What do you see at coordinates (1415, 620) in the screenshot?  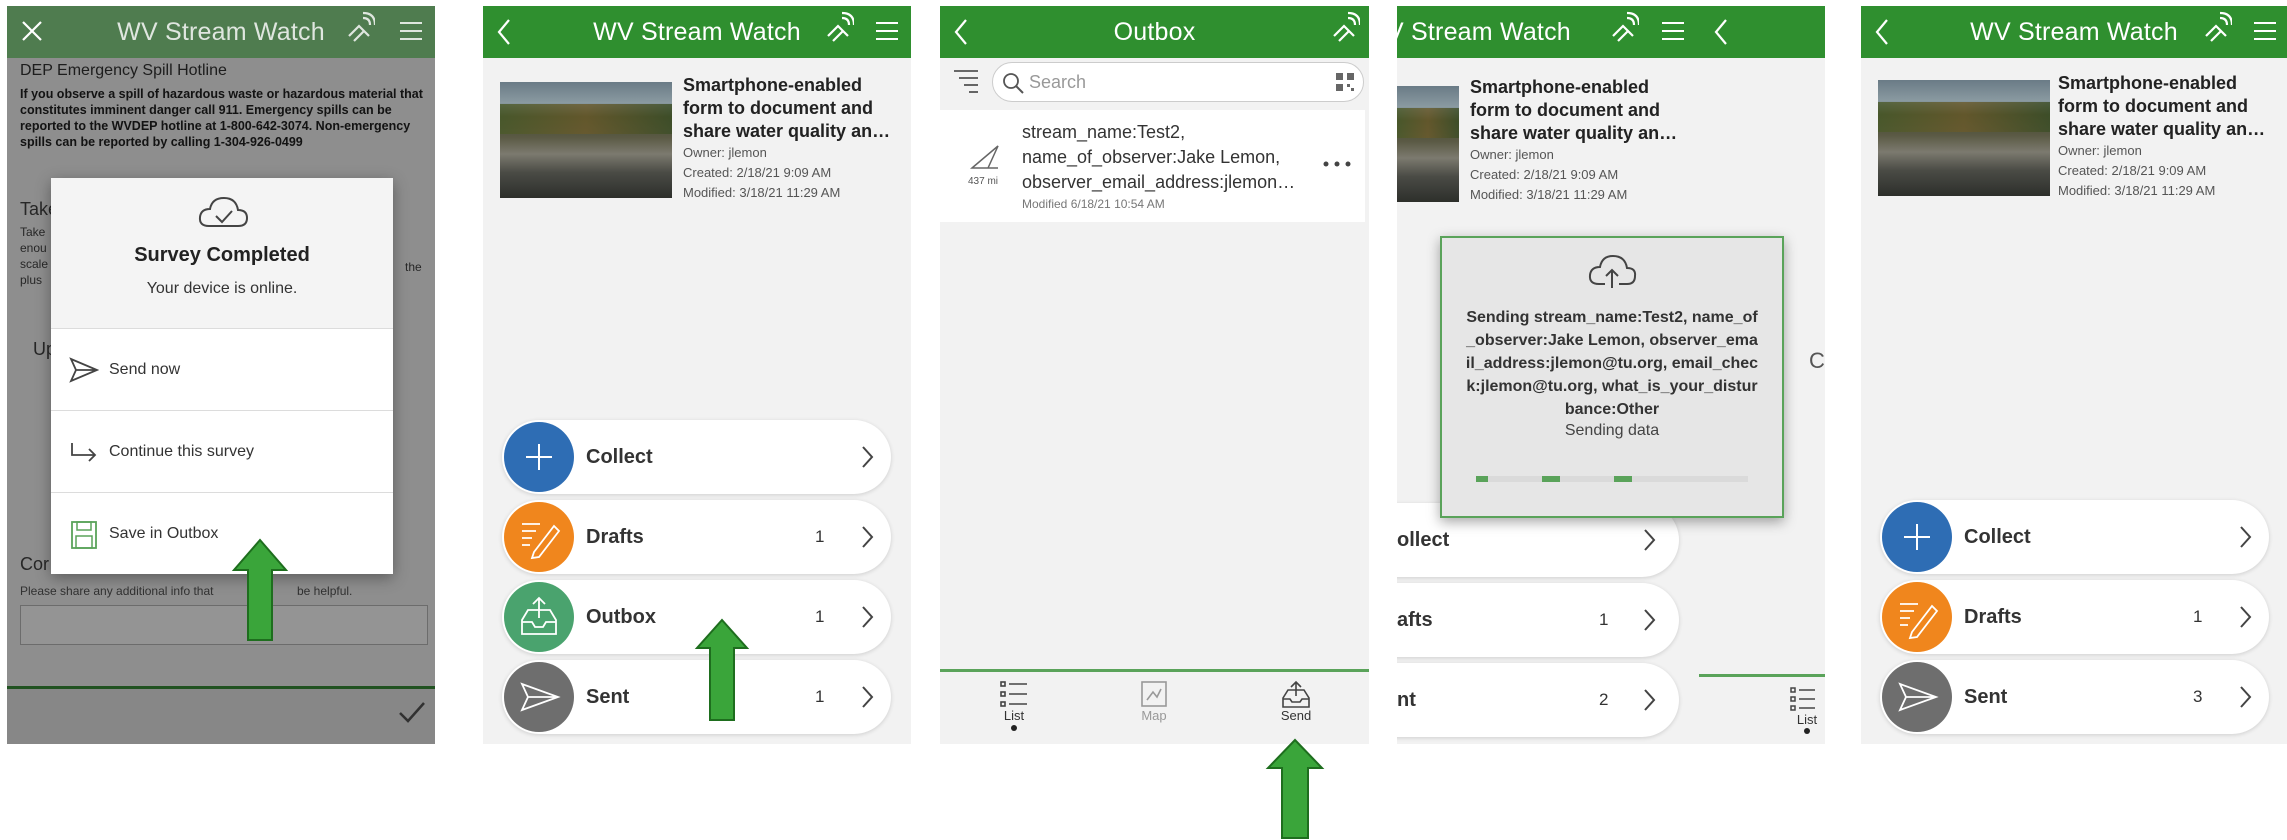 I see `menu-label: afts` at bounding box center [1415, 620].